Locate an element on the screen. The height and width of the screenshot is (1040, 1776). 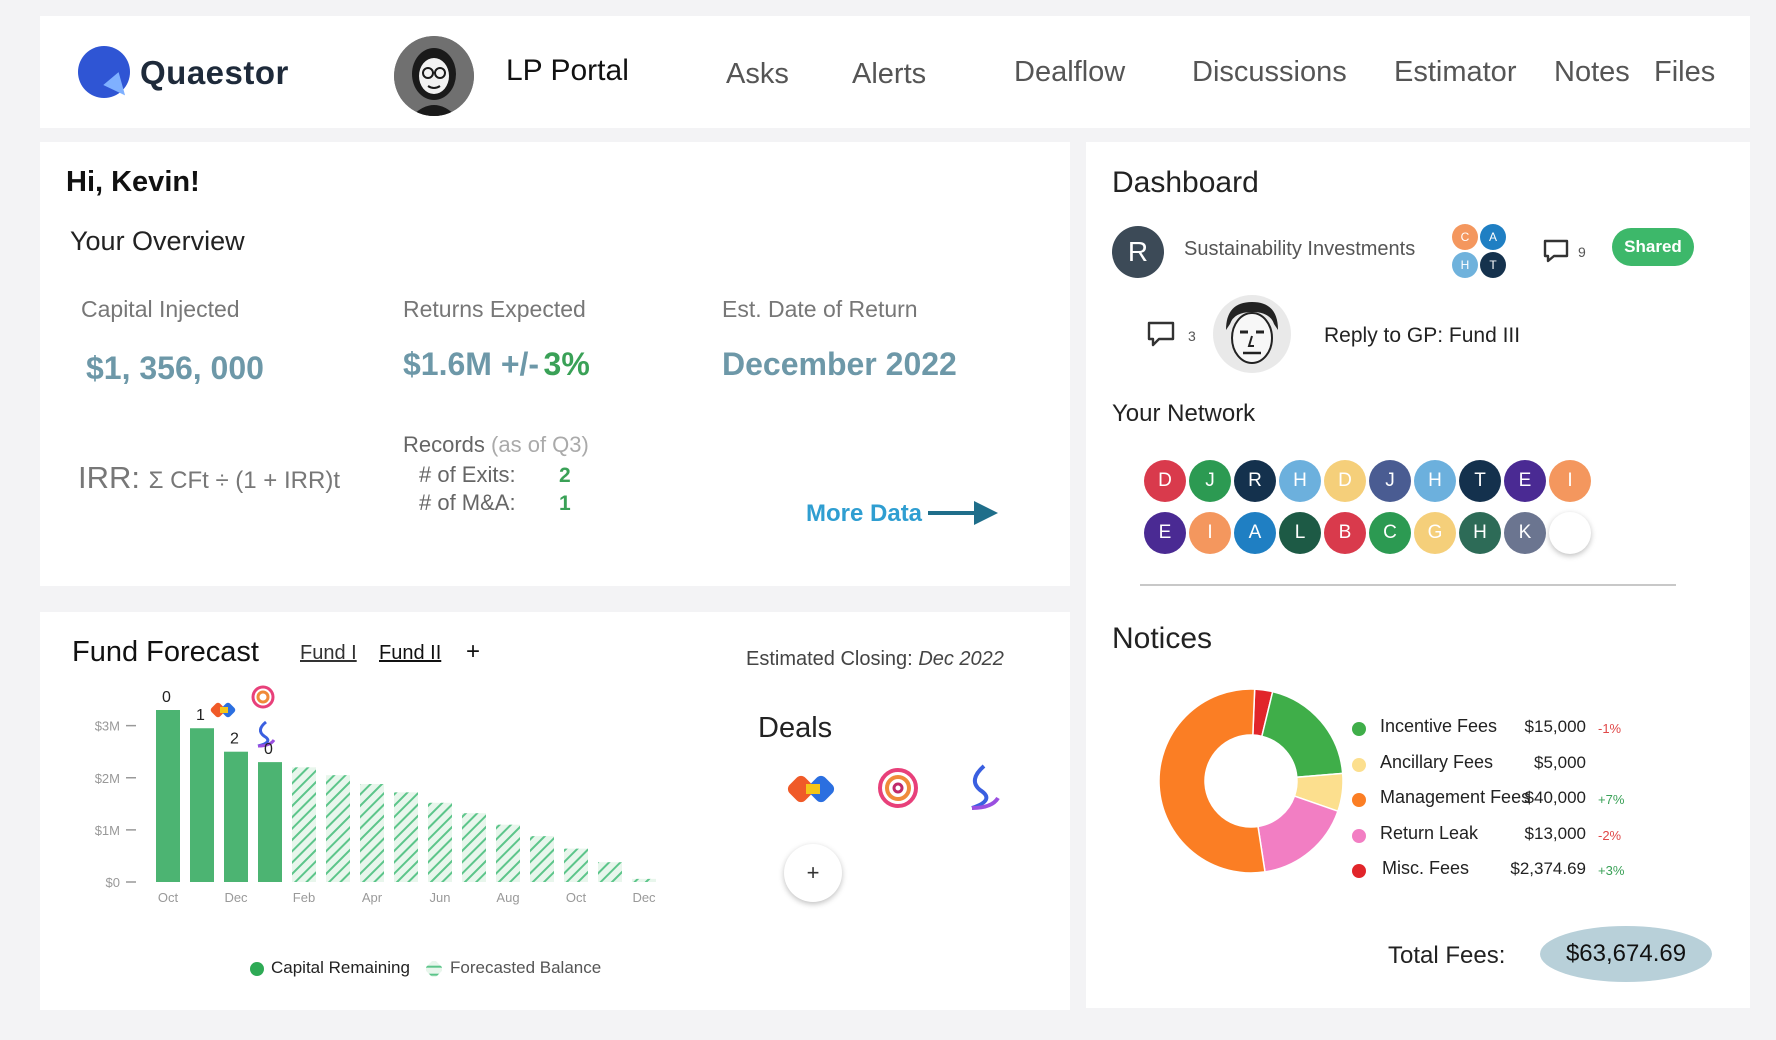
legend-change: +3% is located at coordinates (1611, 870).